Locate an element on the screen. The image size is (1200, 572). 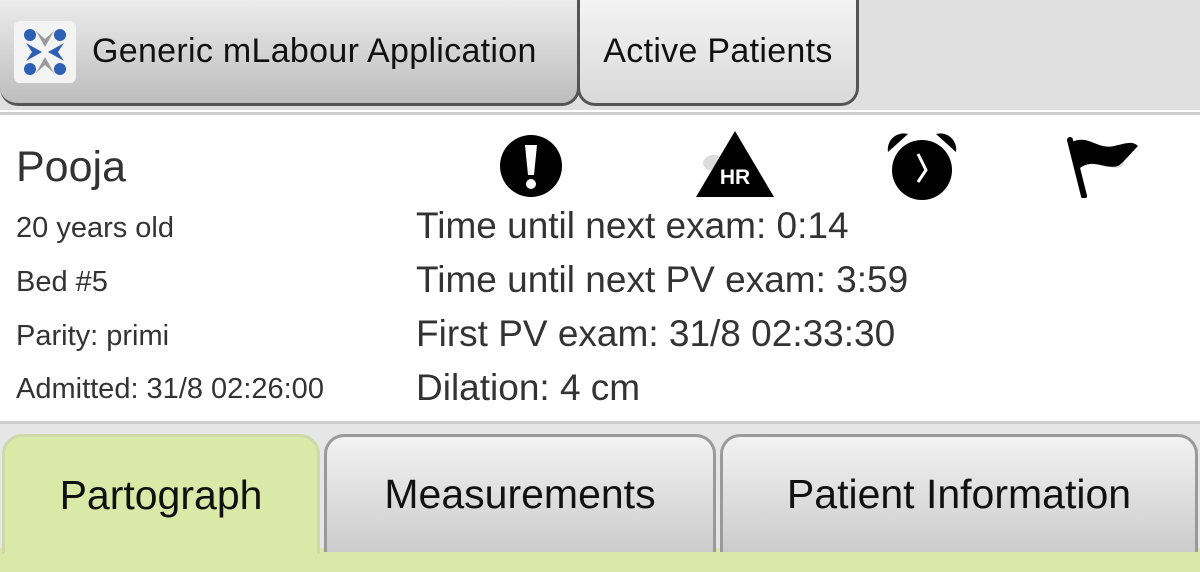
patient-admitted: Admitted: 31/8 02:26:00 is located at coordinates (170, 389).